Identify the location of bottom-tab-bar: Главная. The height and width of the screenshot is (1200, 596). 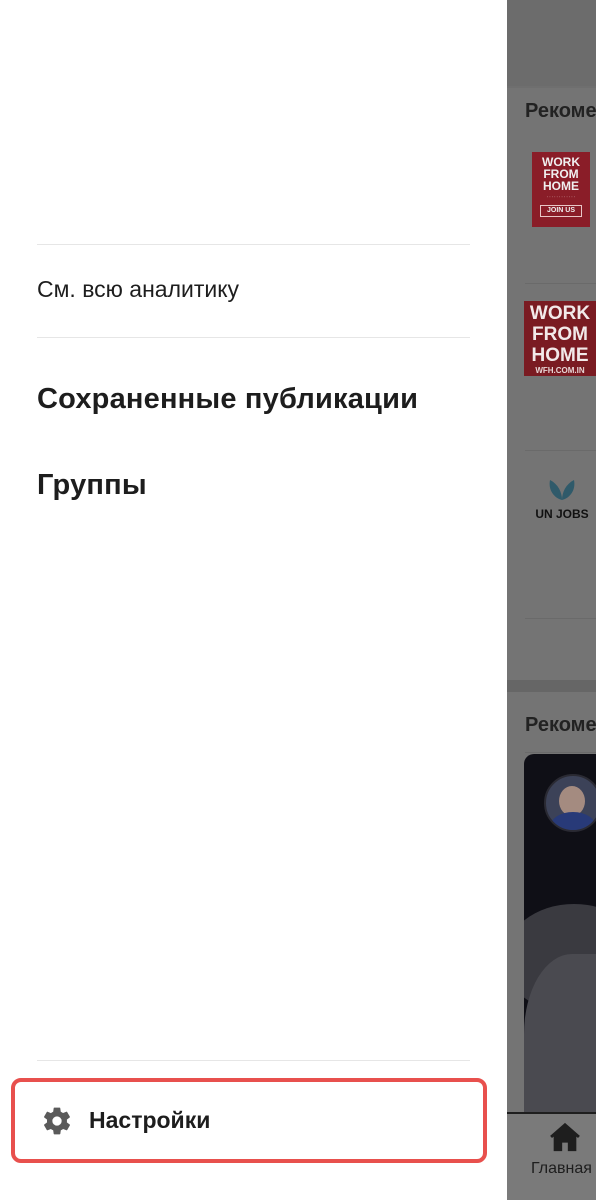
(551, 1156).